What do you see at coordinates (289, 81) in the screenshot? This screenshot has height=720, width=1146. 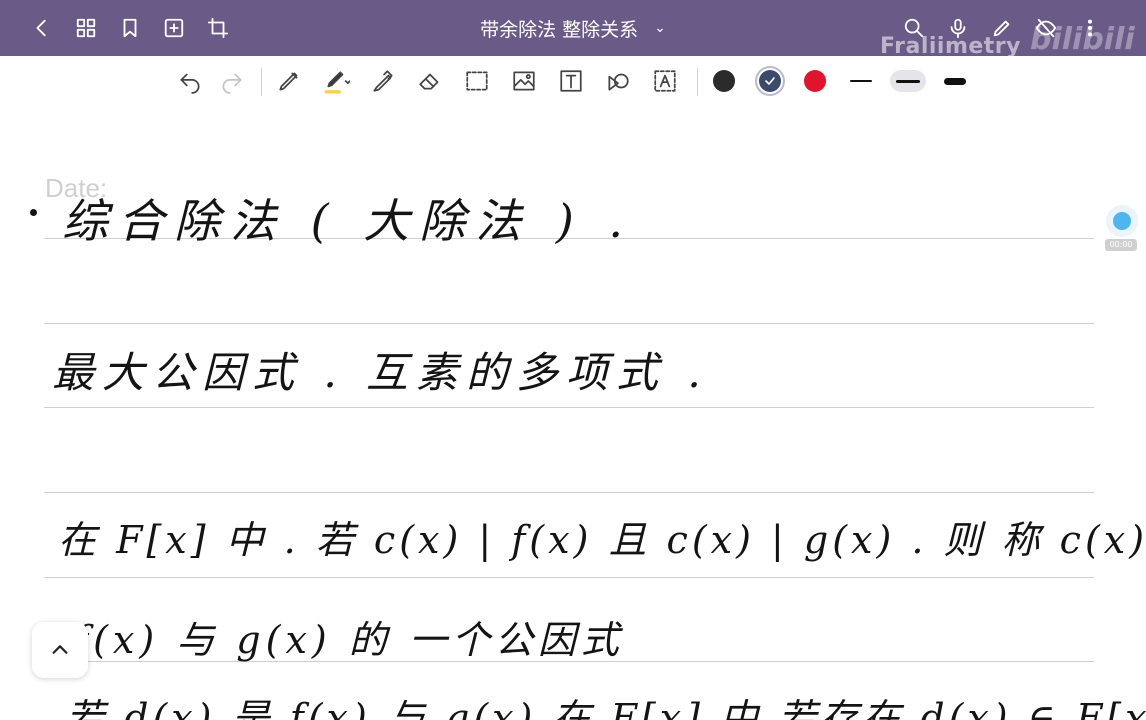 I see `pen-icon` at bounding box center [289, 81].